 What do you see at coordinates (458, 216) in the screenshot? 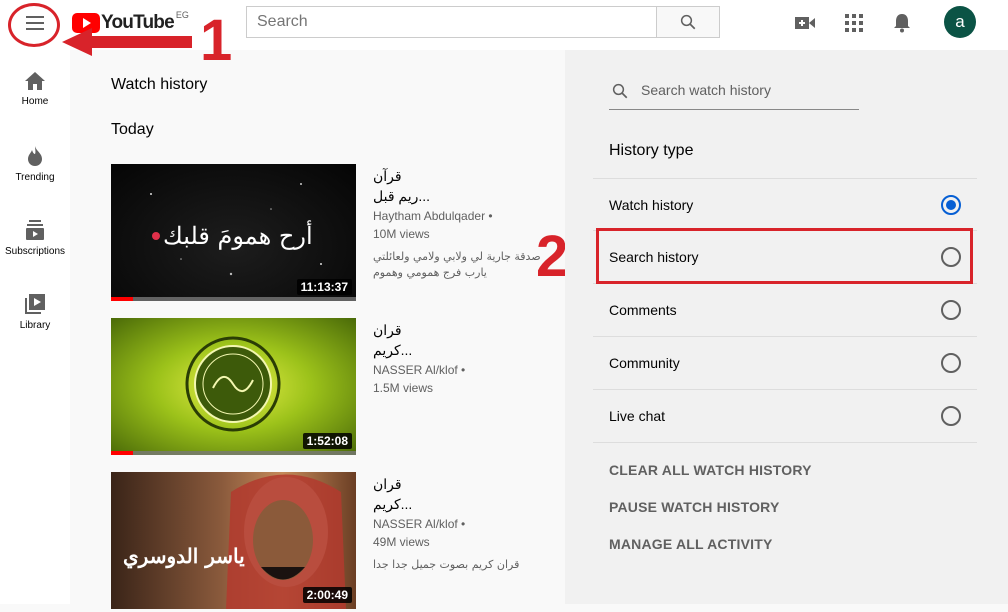
I see `channel-name: Haytham Abdulqader •` at bounding box center [458, 216].